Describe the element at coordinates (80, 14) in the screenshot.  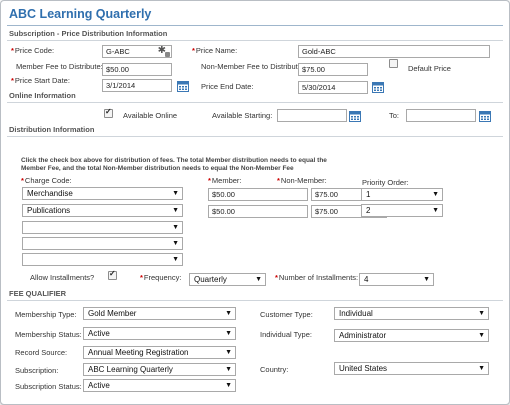
I see `page-title: ABC Learning Quarterly` at that location.